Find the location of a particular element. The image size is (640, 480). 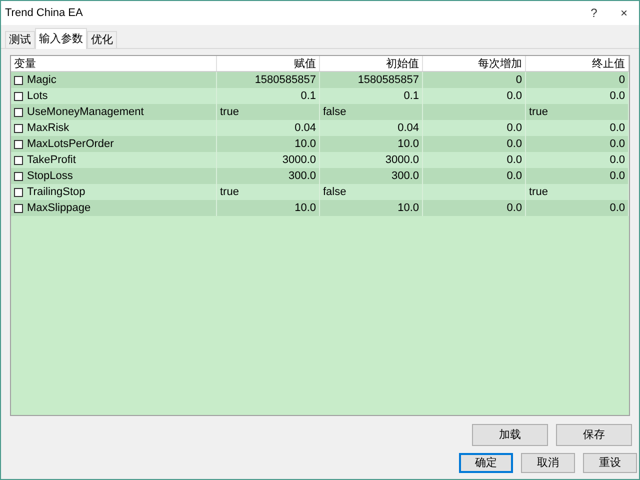

parameter-name: MaxLotsPerOrder is located at coordinates (70, 144).